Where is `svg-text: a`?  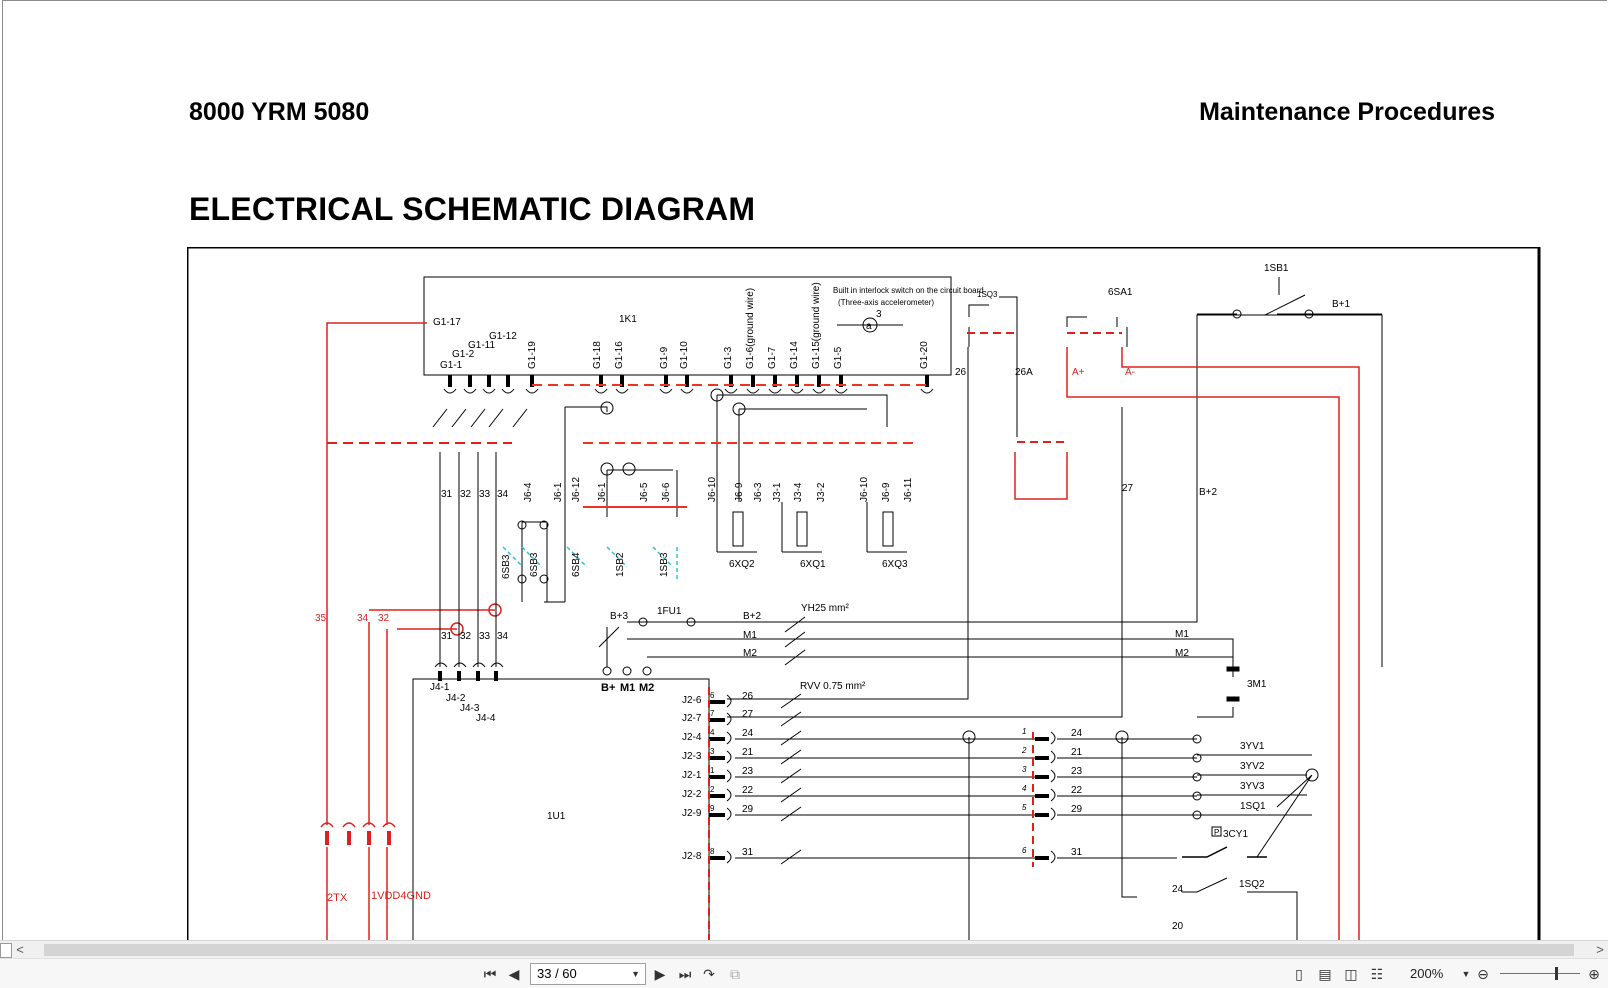
svg-text: a is located at coordinates (869, 326).